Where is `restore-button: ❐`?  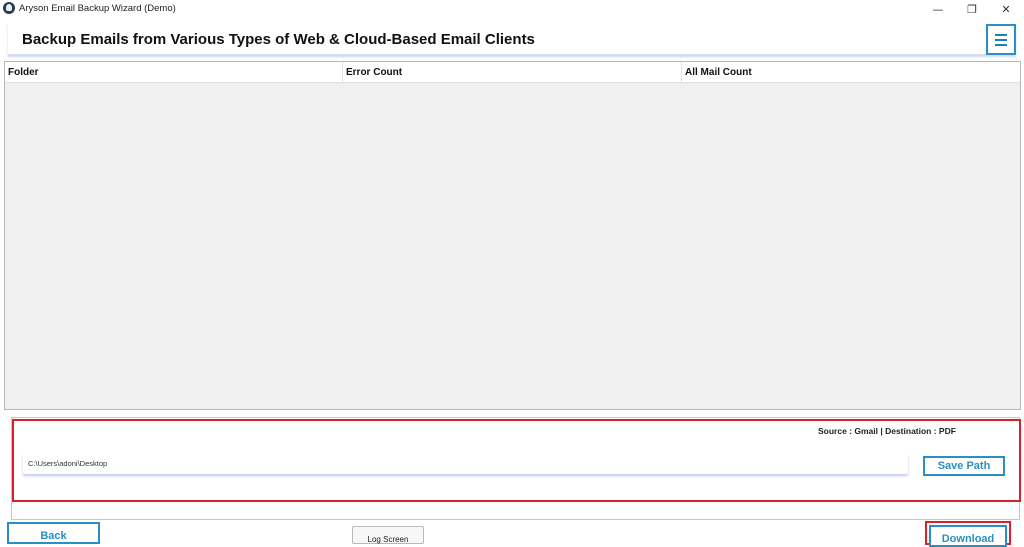
restore-button: ❐ is located at coordinates (972, 9).